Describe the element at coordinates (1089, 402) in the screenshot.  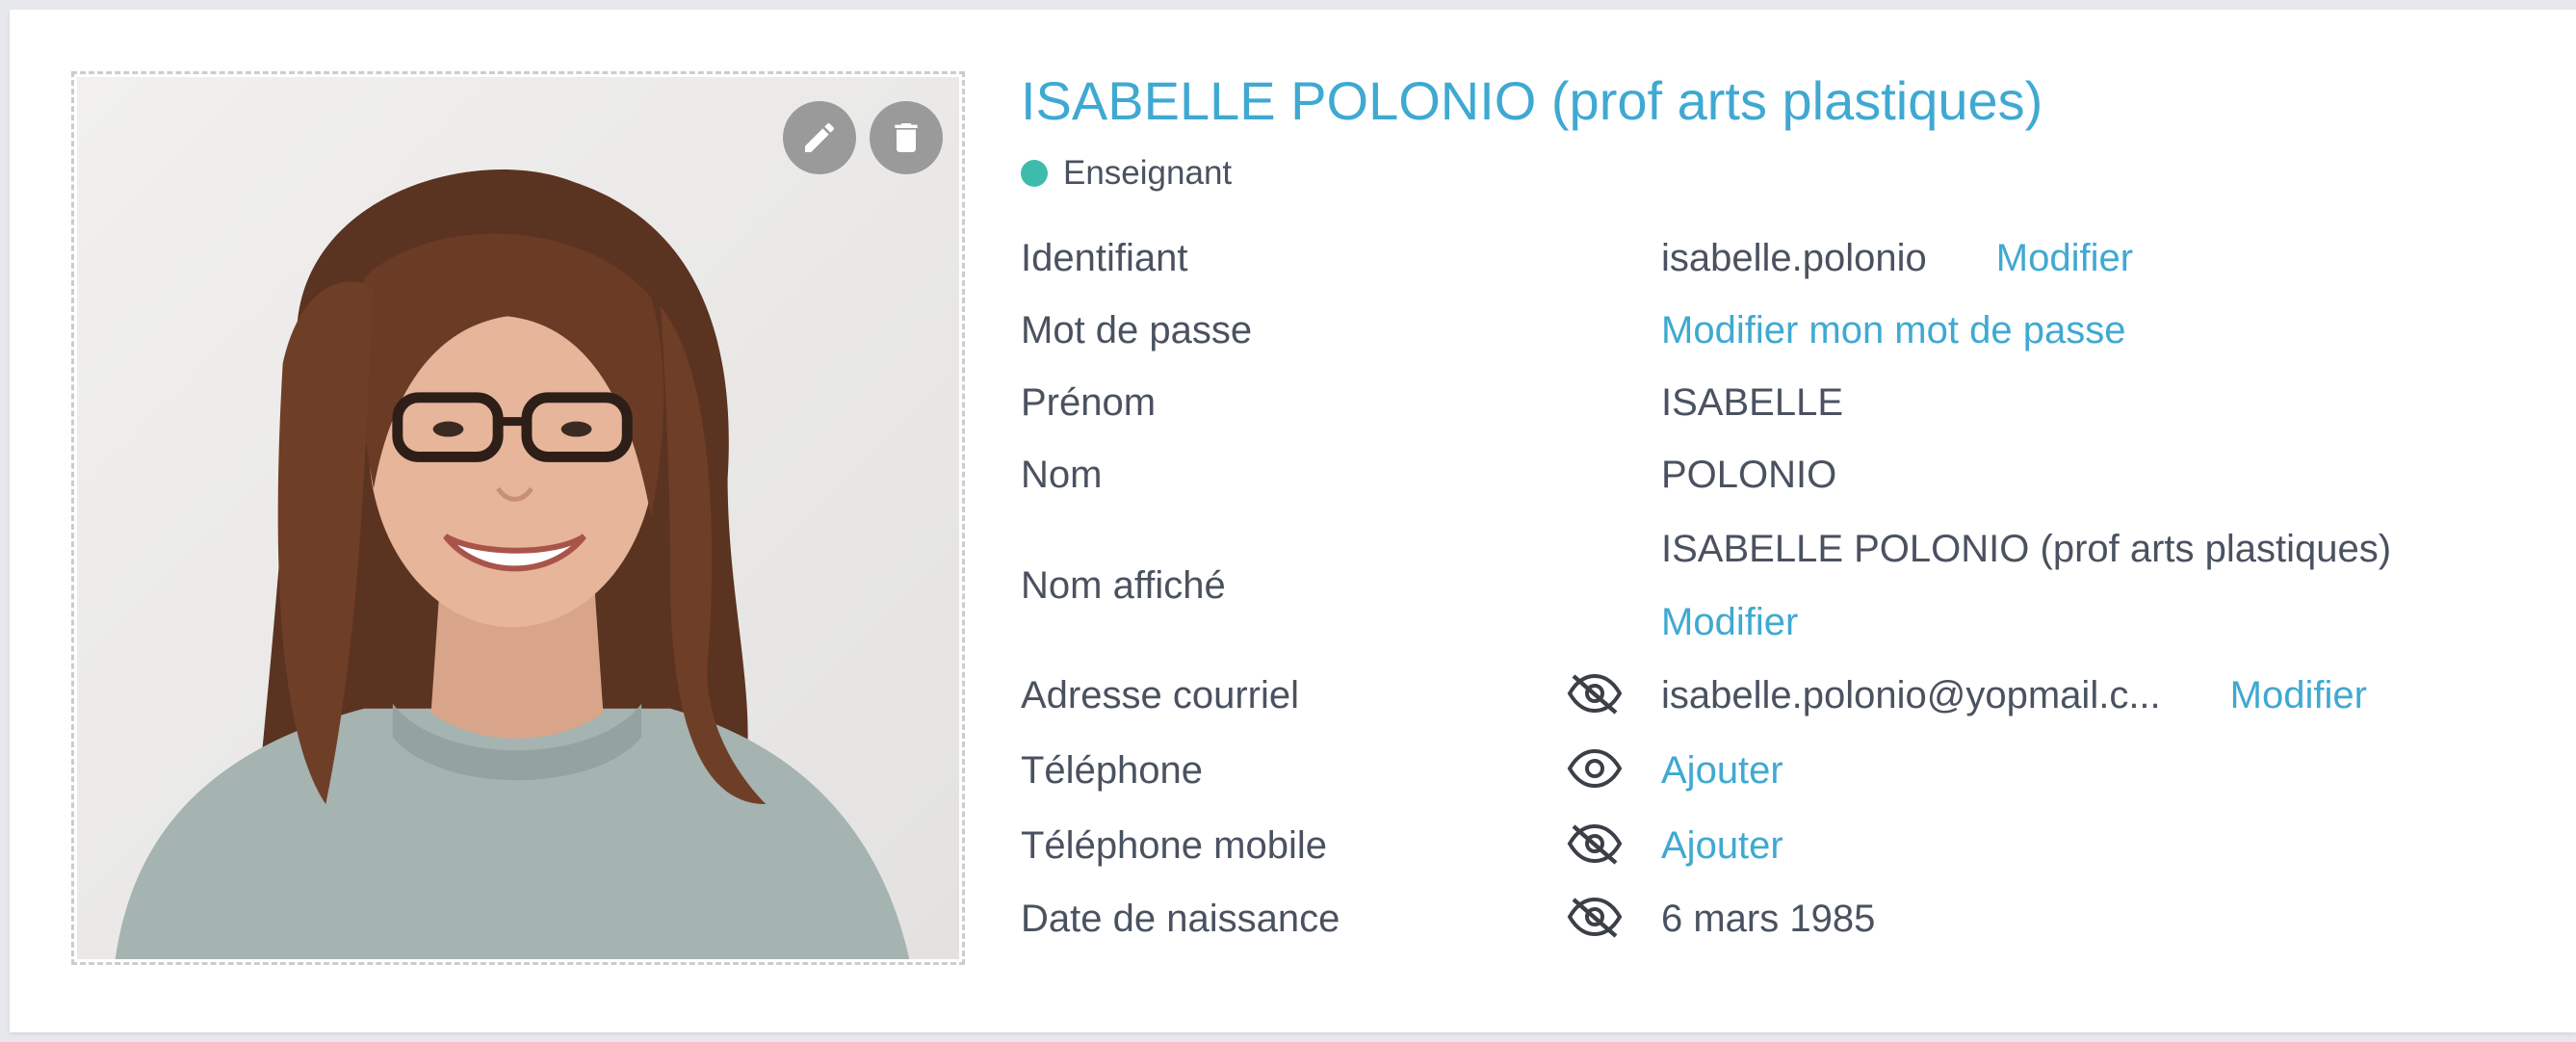
I see `field-label: Prénom` at that location.